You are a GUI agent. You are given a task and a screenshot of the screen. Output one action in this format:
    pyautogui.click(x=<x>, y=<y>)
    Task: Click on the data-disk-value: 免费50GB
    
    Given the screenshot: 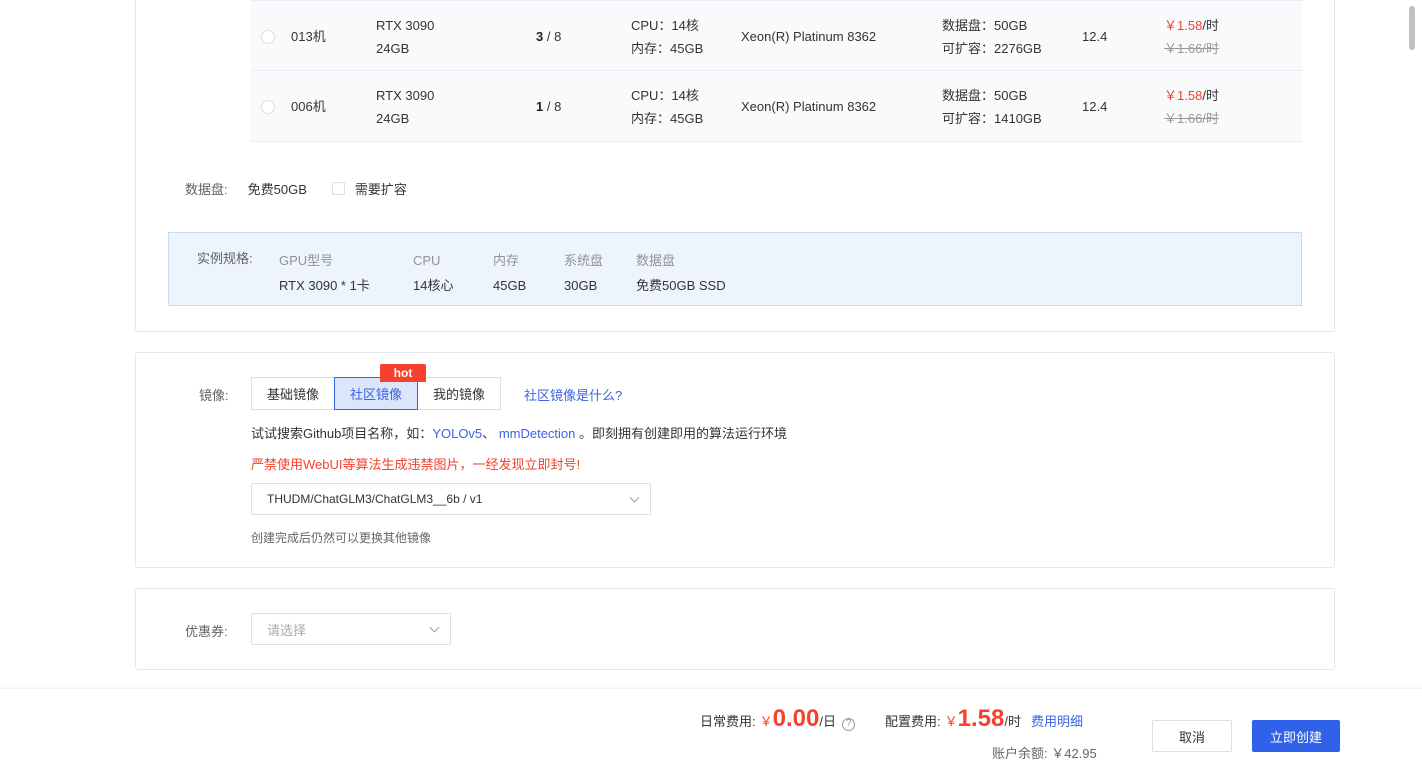 What is the action you would take?
    pyautogui.click(x=277, y=189)
    